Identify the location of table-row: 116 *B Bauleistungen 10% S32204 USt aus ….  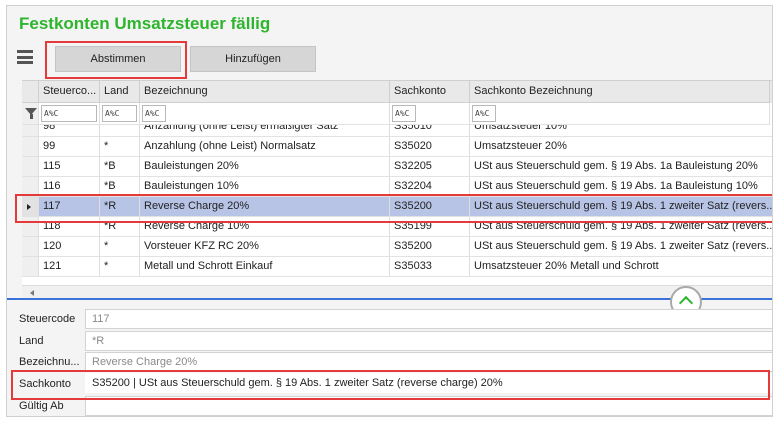
(397, 187).